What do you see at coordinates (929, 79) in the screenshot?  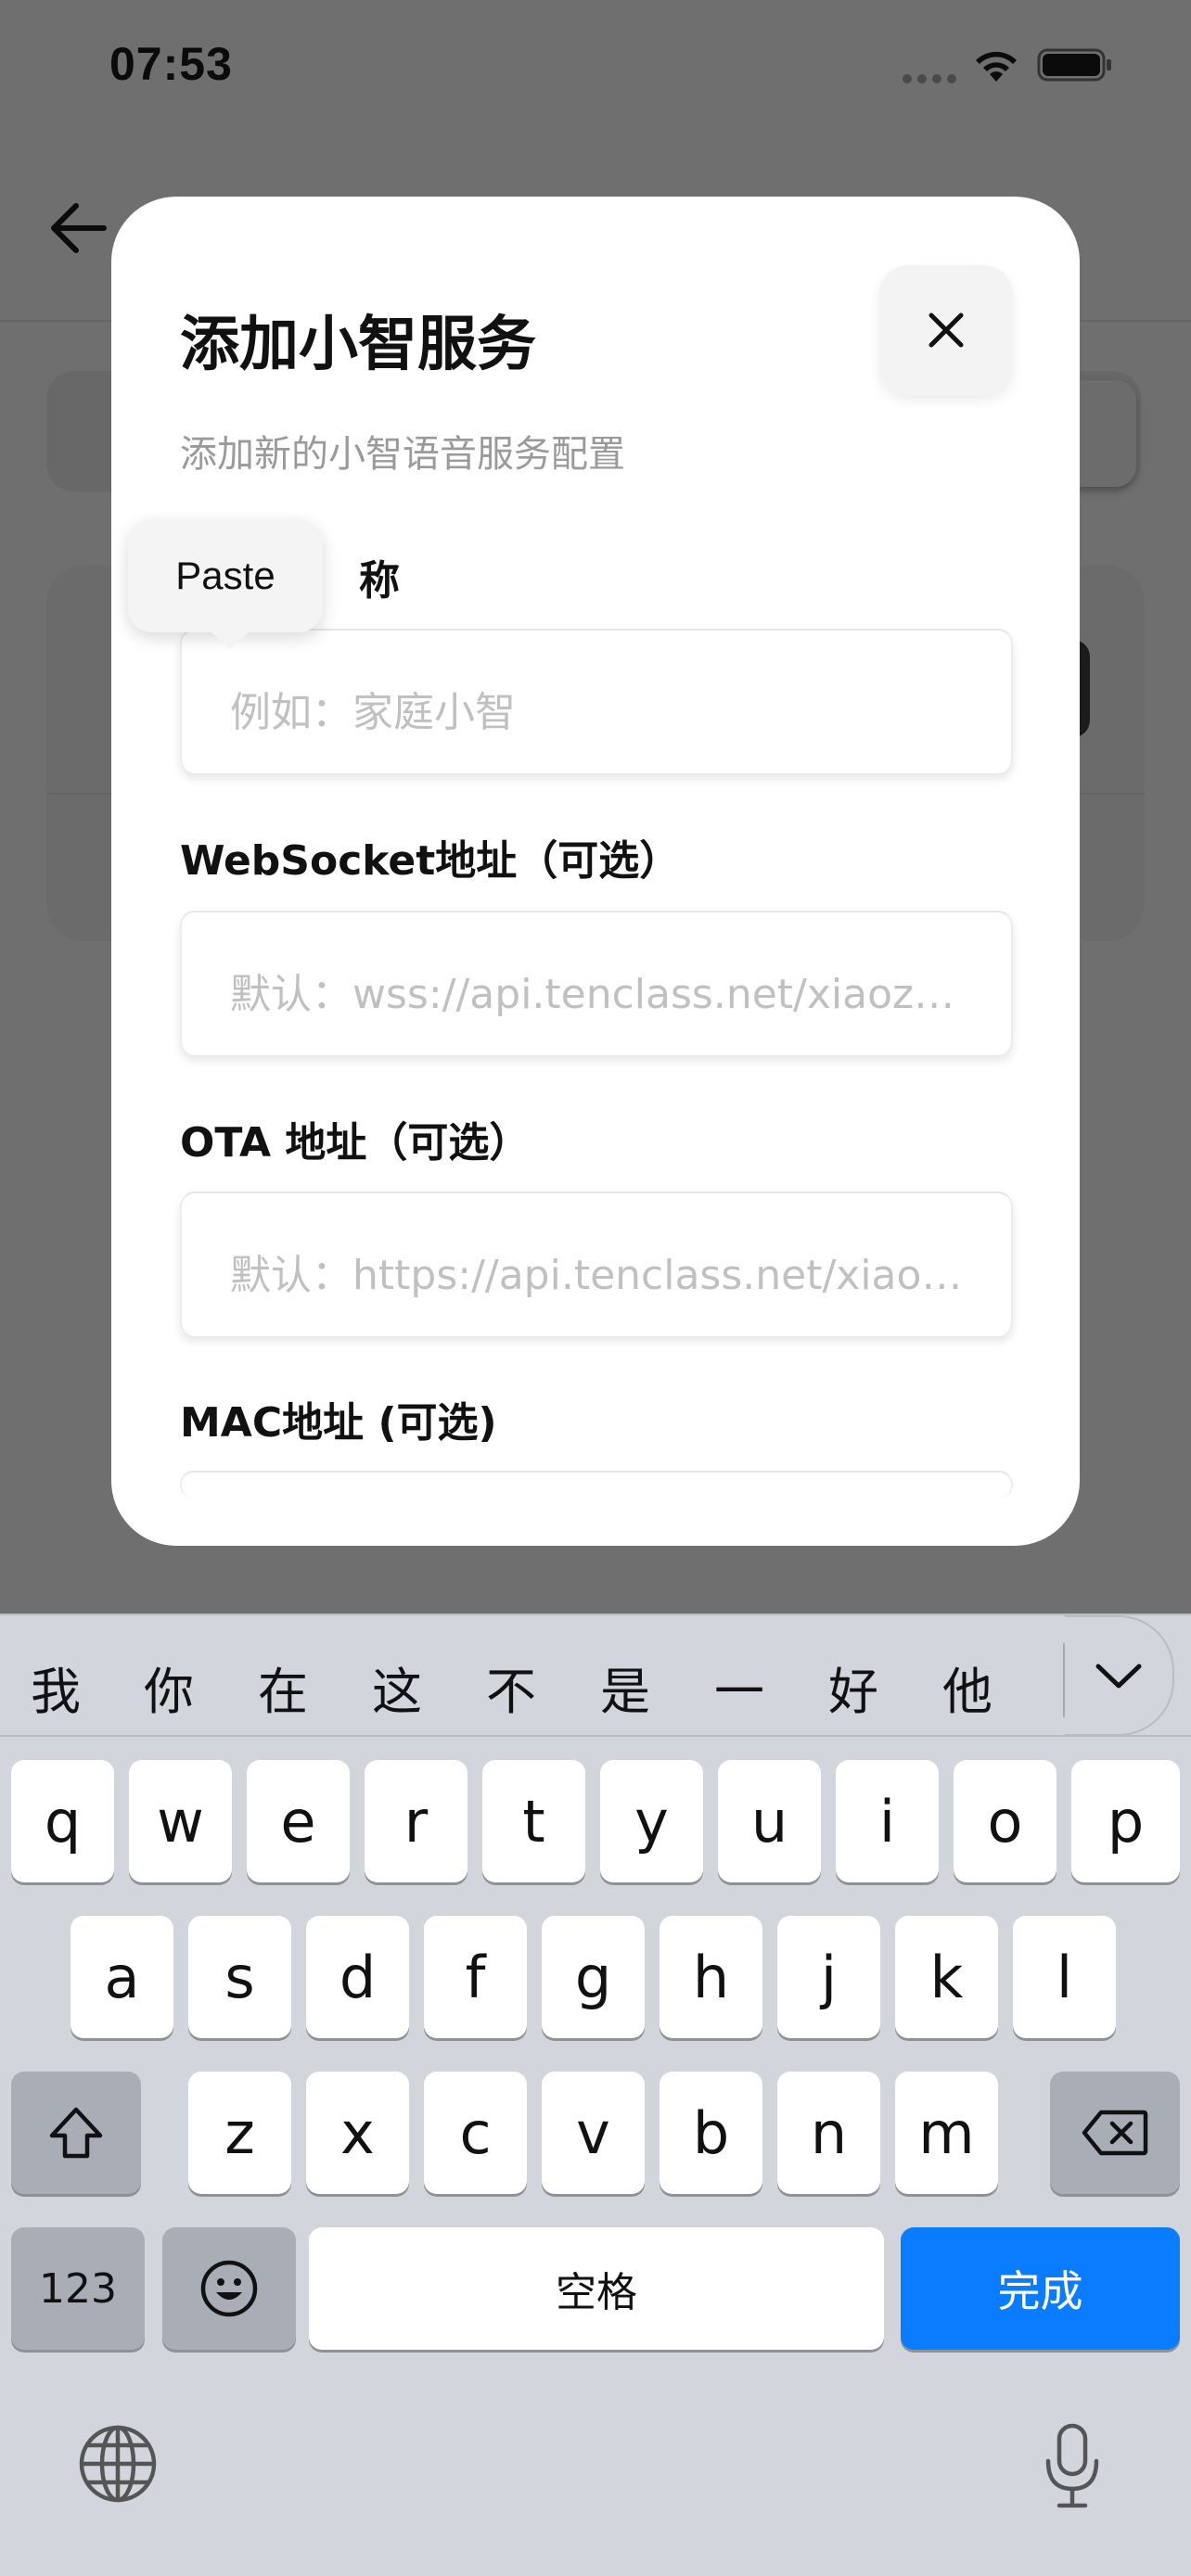 I see `signal-icon` at bounding box center [929, 79].